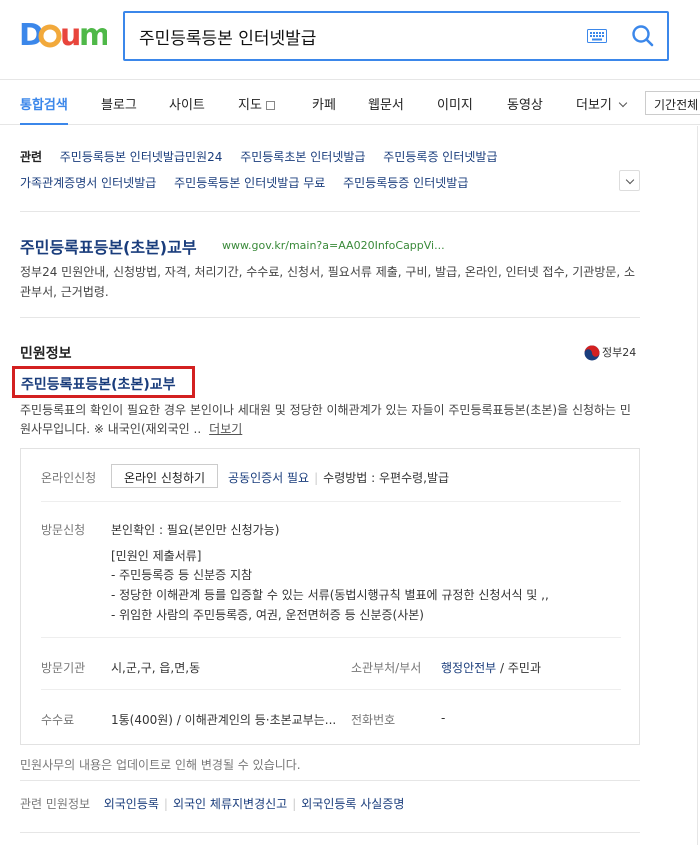 Image resolution: width=700 pixels, height=845 pixels. Describe the element at coordinates (55, 804) in the screenshot. I see `related-minwon-label: 관련 민원정보` at that location.